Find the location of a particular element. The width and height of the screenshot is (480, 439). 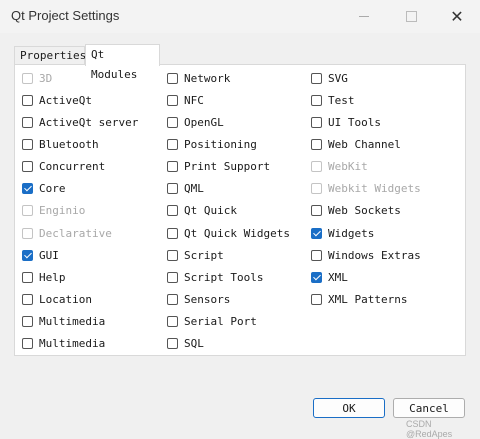

module-label: SQL is located at coordinates (194, 344).